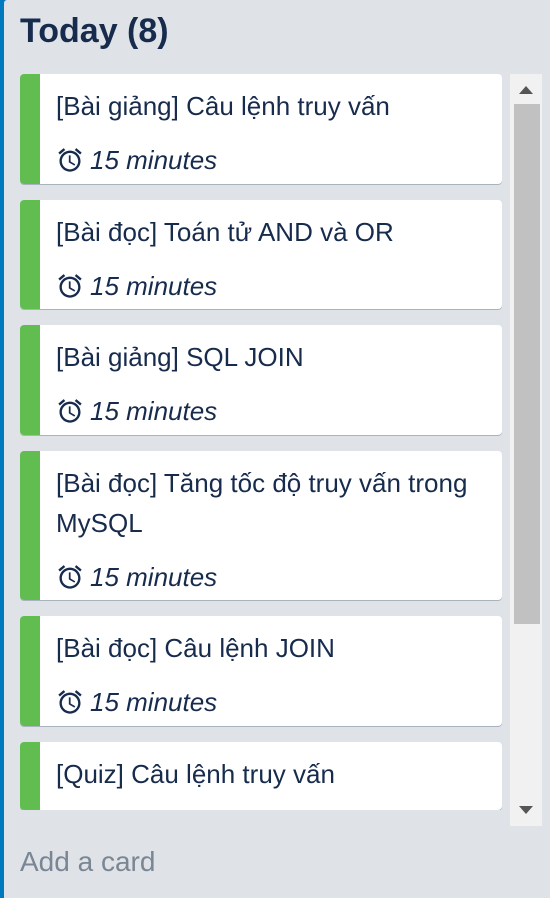  Describe the element at coordinates (261, 380) in the screenshot. I see `card: [Bài giảng] SQL JOIN 15 minutes` at that location.